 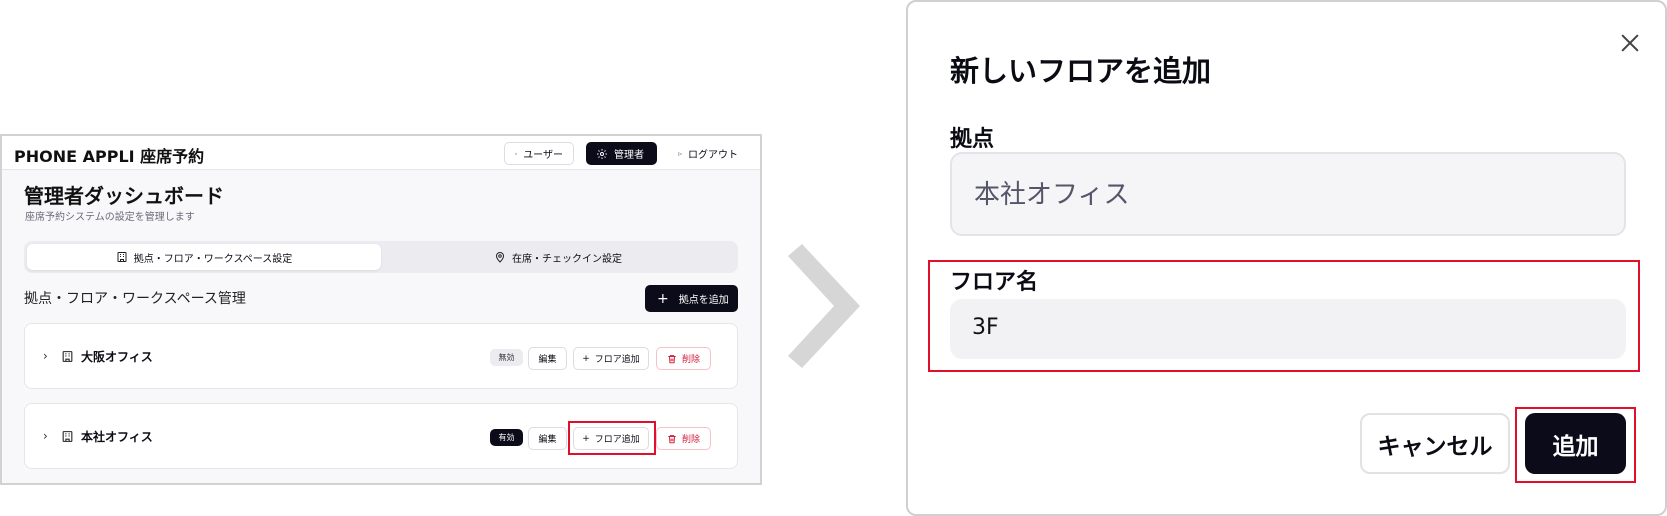 I want to click on tab-presence-checkin: 在席・チェックイン設定, so click(x=558, y=257).